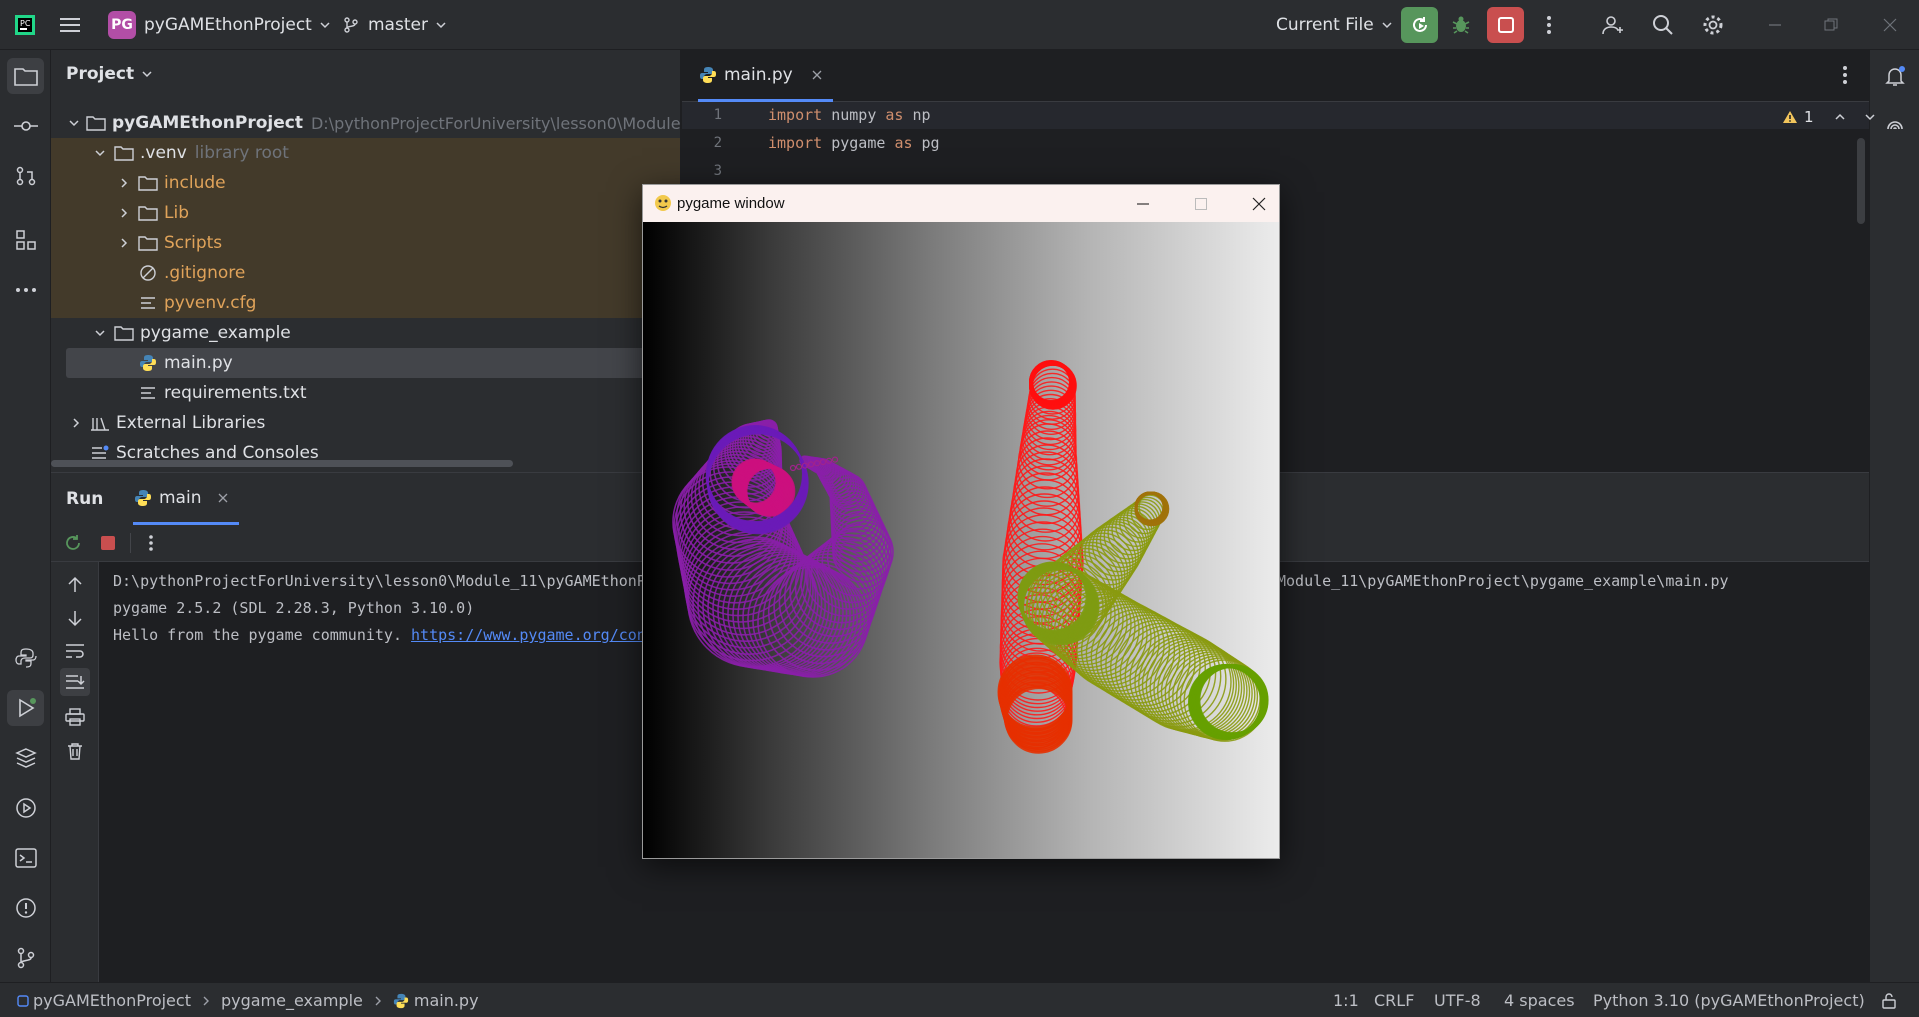  What do you see at coordinates (961, 203) in the screenshot?
I see `pygame-window-titlebar: pygame window` at bounding box center [961, 203].